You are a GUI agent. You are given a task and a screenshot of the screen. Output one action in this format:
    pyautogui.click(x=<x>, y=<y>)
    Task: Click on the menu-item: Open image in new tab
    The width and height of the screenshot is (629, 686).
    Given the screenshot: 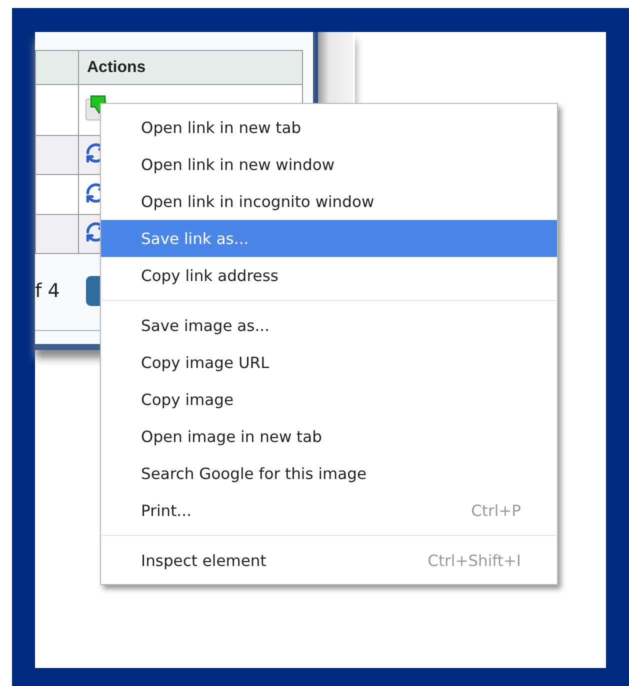 What is the action you would take?
    pyautogui.click(x=329, y=436)
    